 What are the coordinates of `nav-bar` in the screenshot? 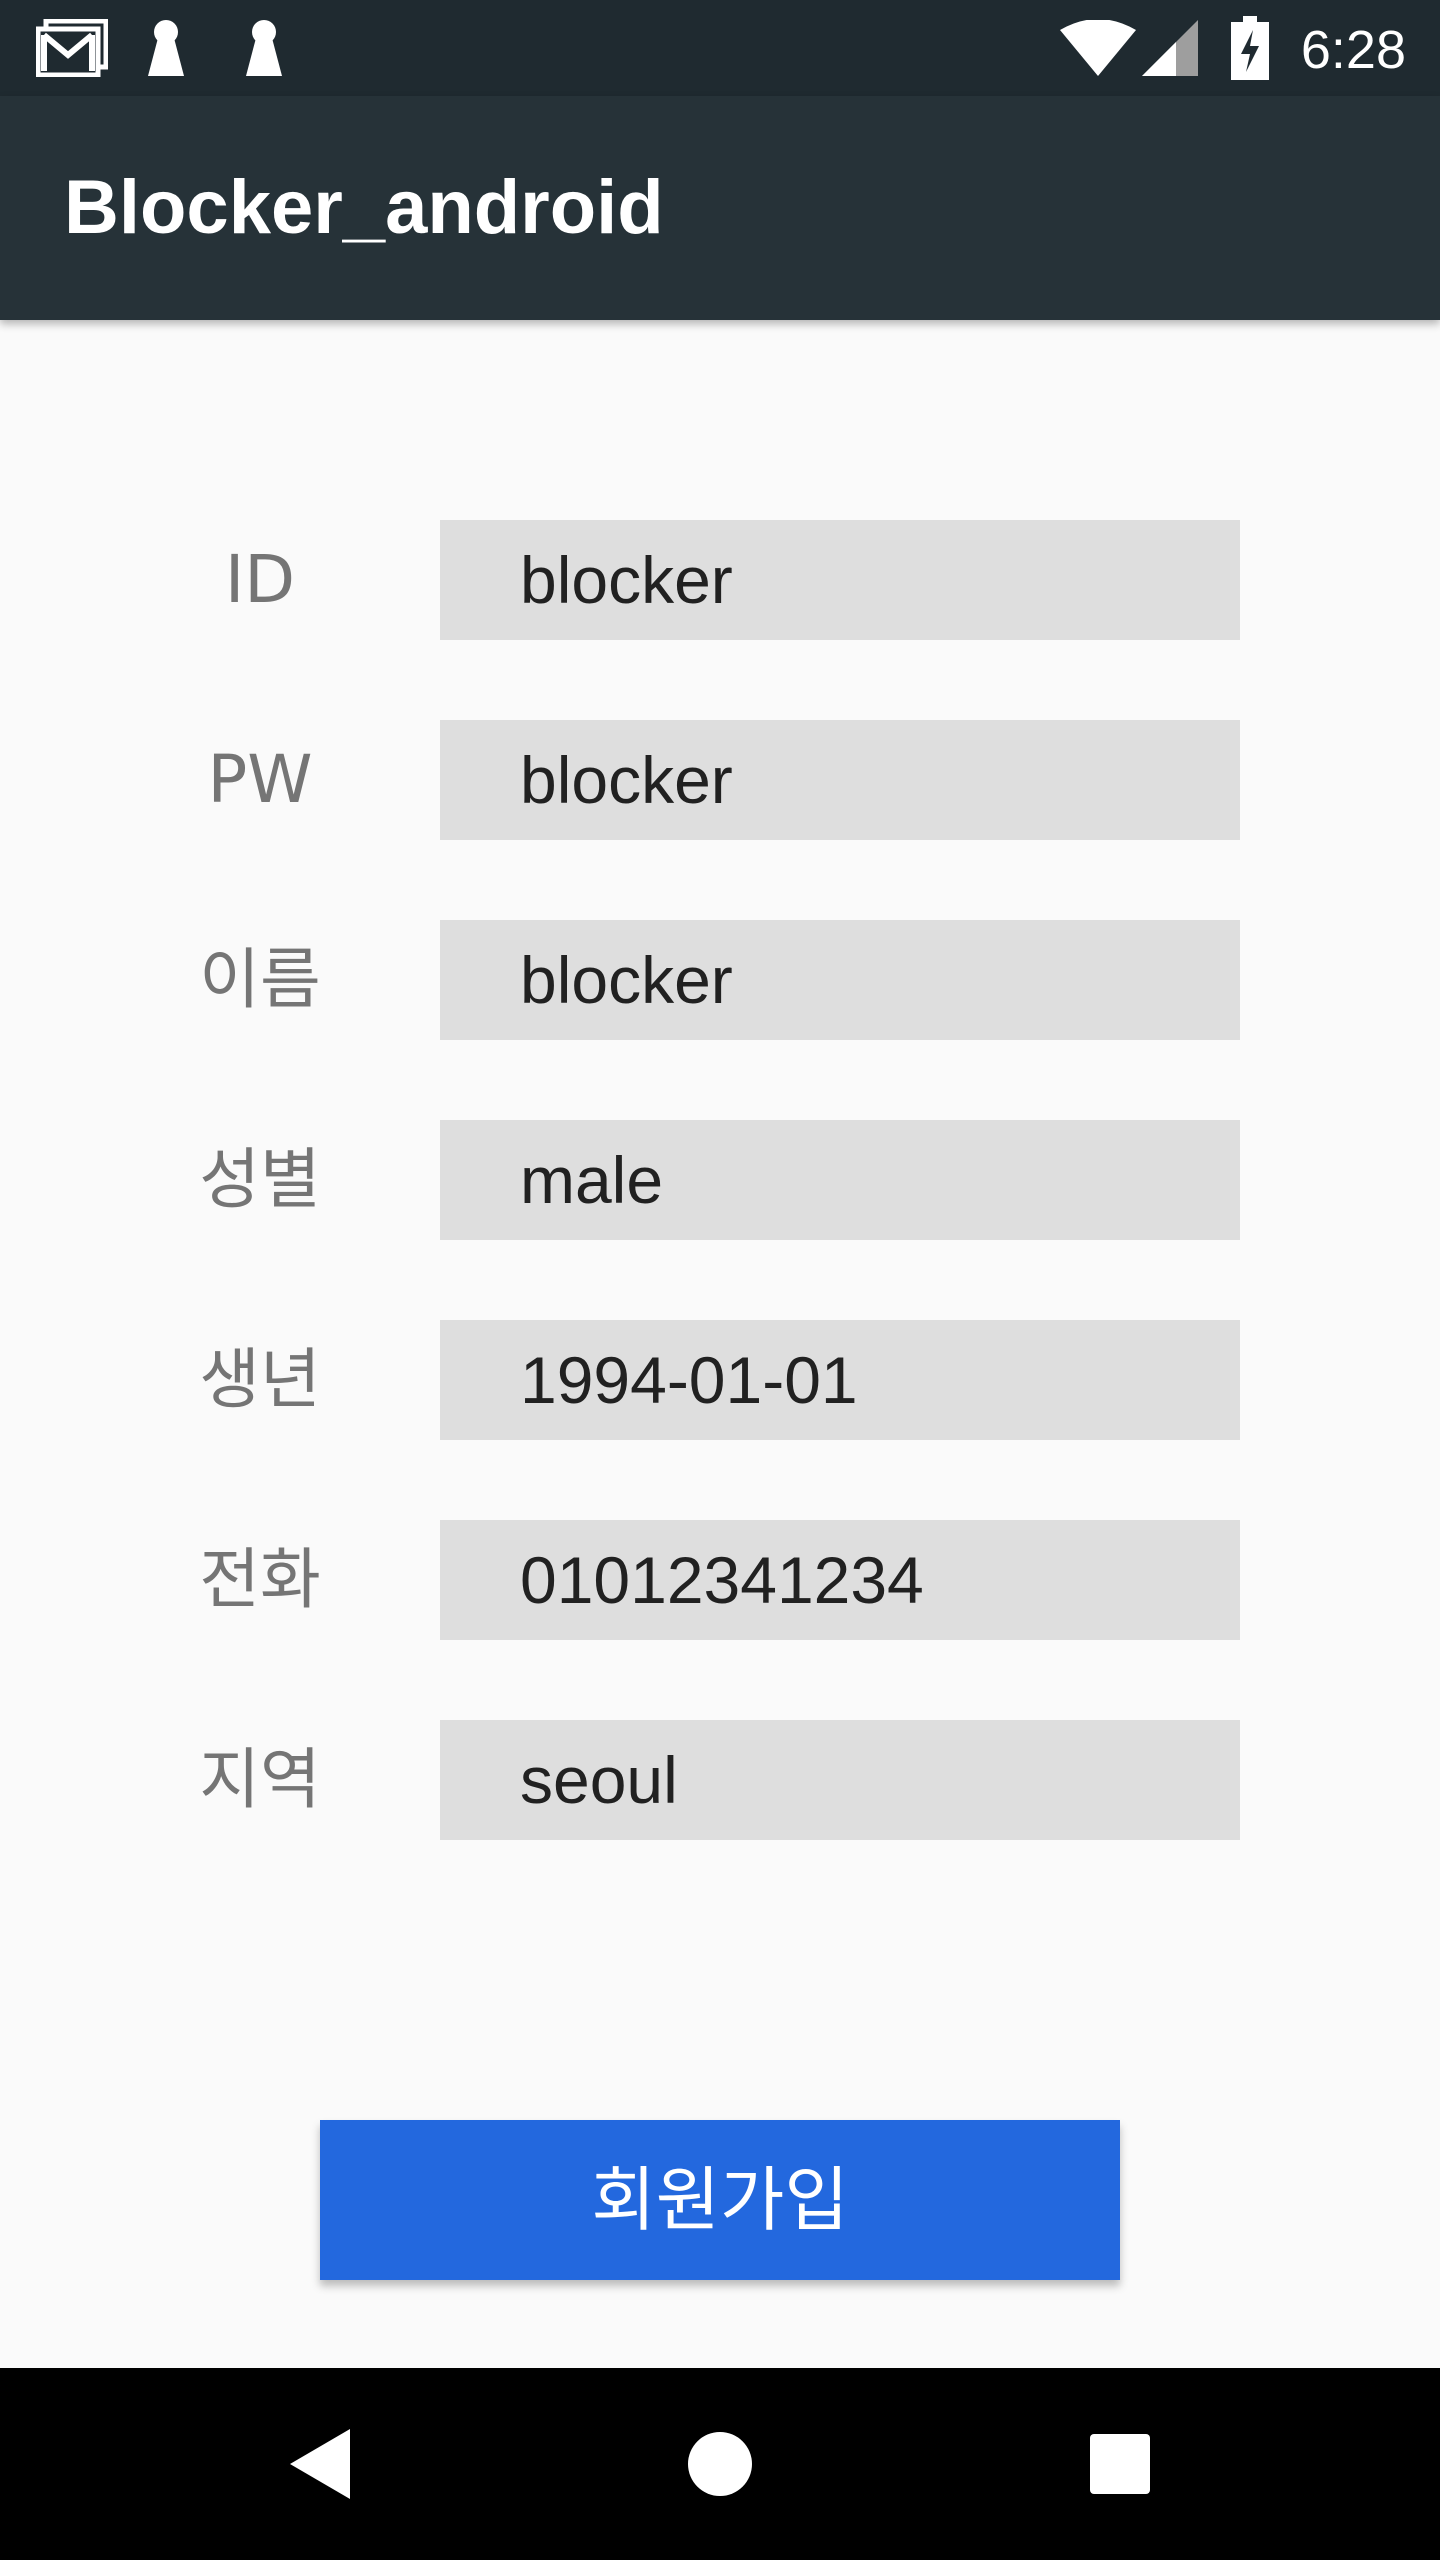 It's located at (720, 2464).